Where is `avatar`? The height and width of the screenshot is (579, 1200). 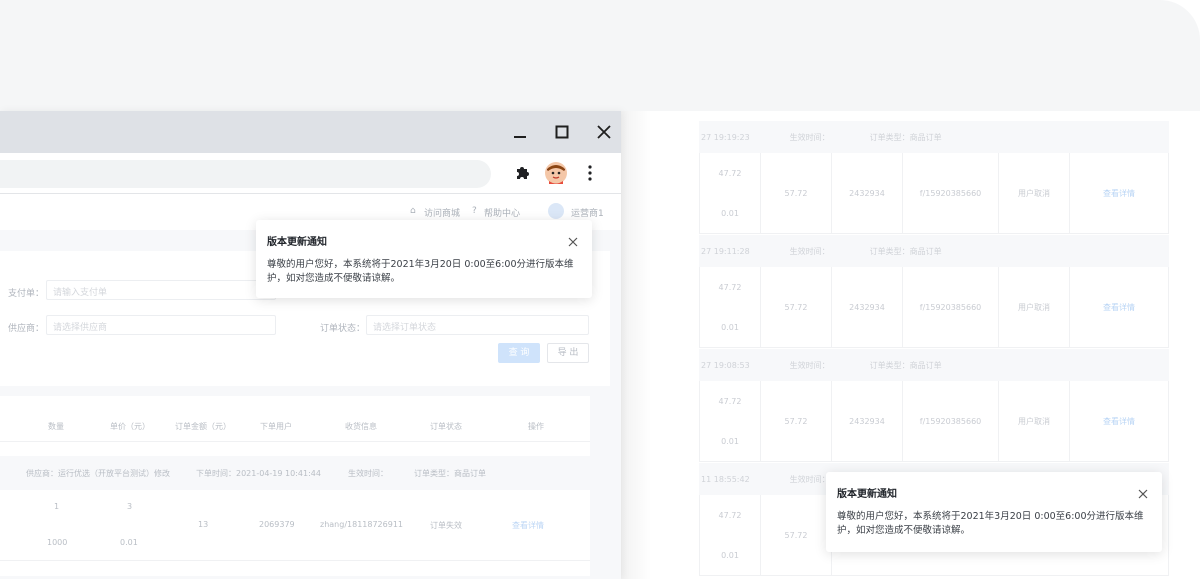 avatar is located at coordinates (556, 173).